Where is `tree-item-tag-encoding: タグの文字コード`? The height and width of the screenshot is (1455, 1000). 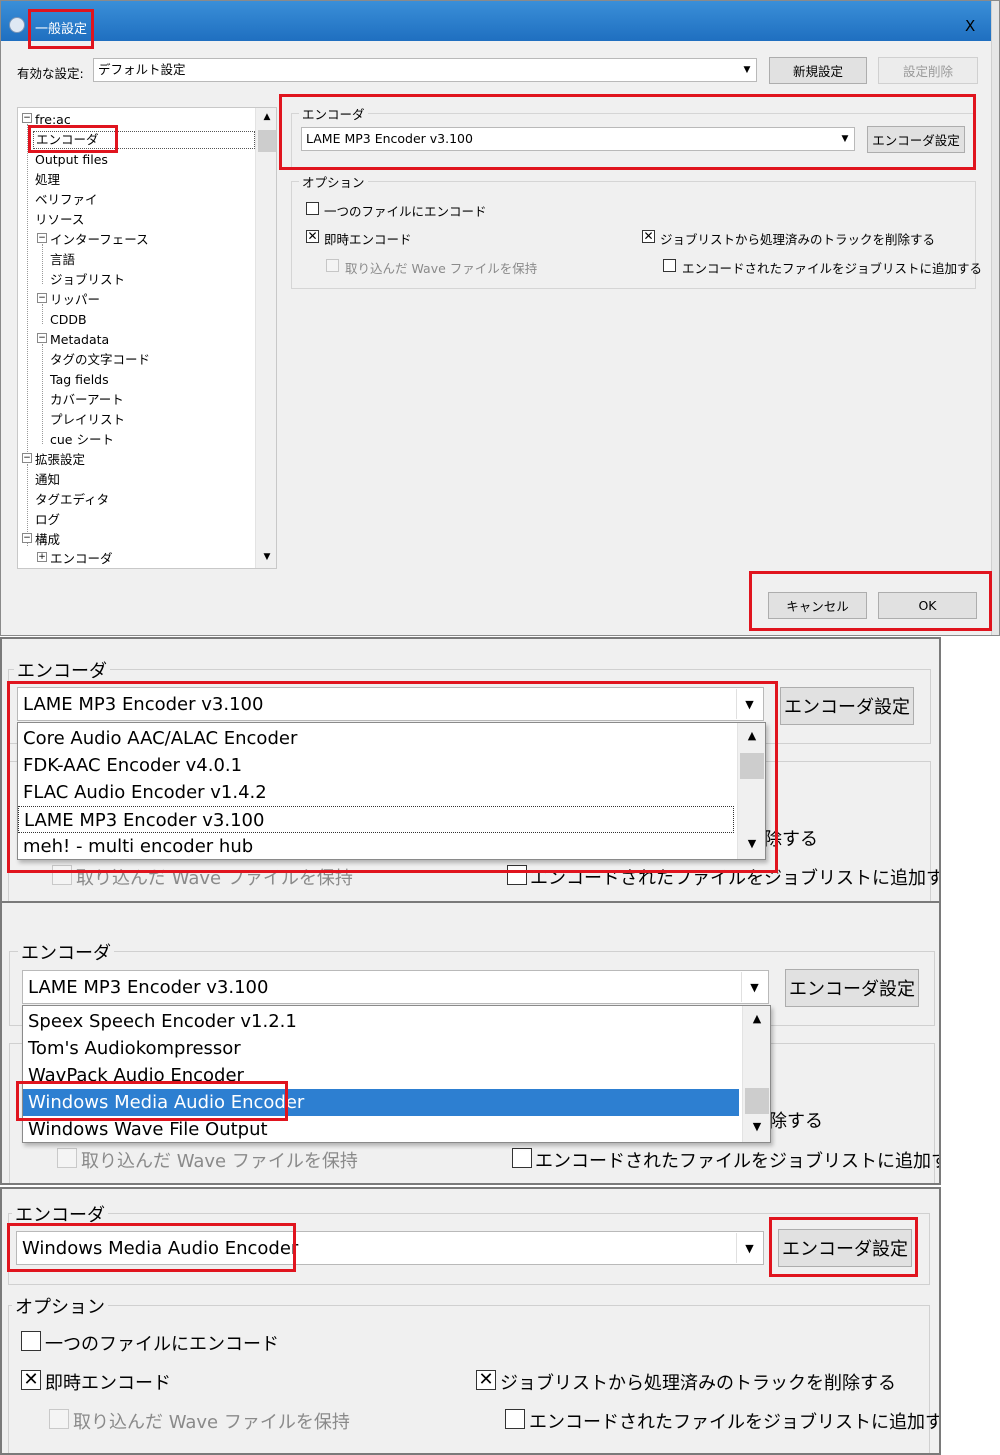 tree-item-tag-encoding: タグの文字コード is located at coordinates (100, 360).